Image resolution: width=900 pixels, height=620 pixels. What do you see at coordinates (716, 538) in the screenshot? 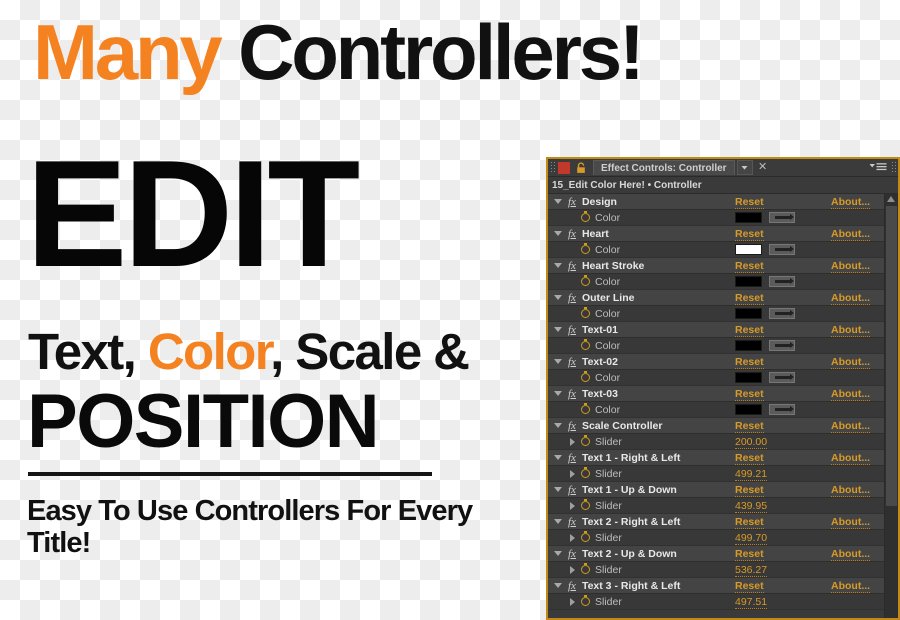
I see `property-row: Slider 499.70` at bounding box center [716, 538].